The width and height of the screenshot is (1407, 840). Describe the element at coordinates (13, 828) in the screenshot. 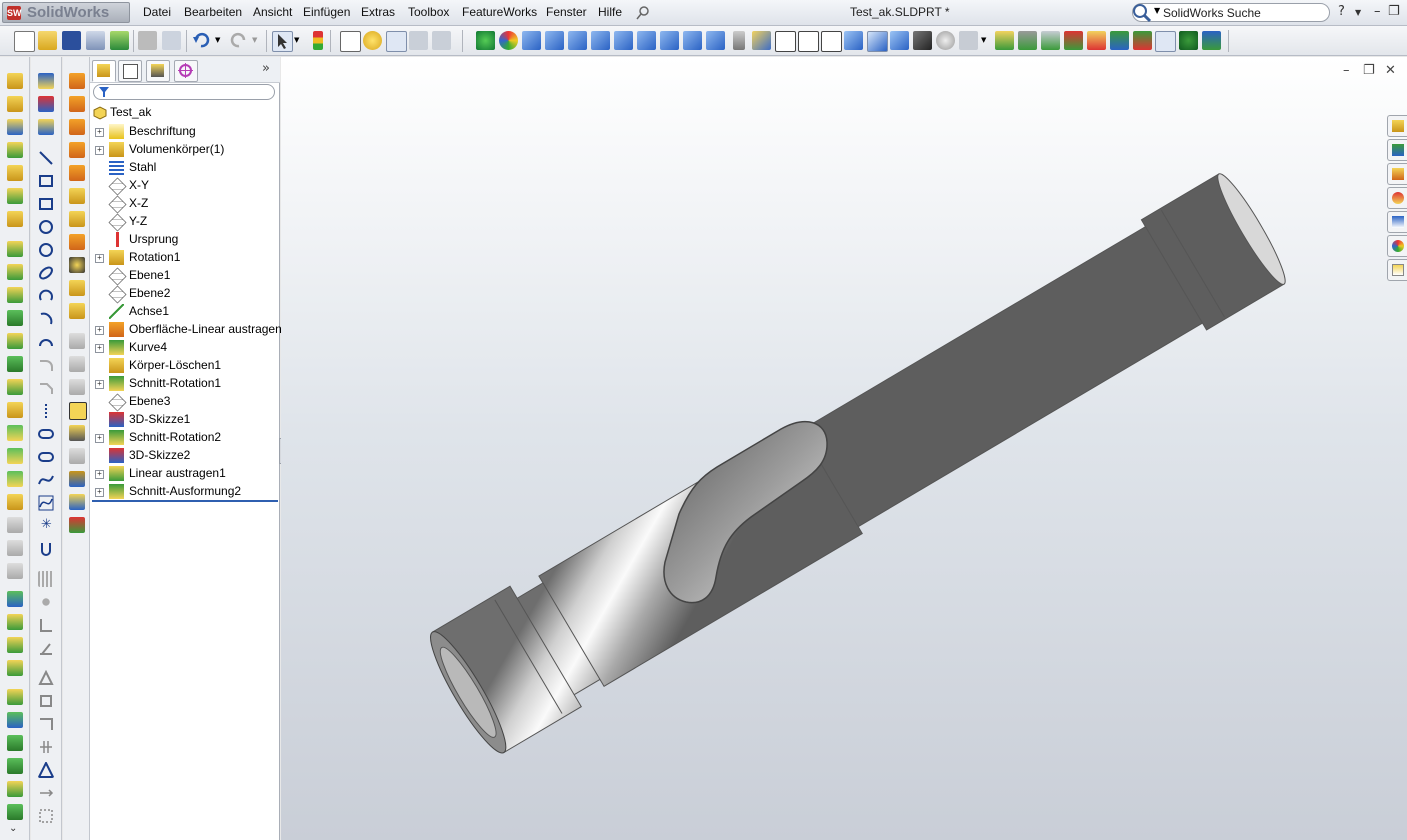

I see `more-tools-chevron-icon: ⌄` at that location.